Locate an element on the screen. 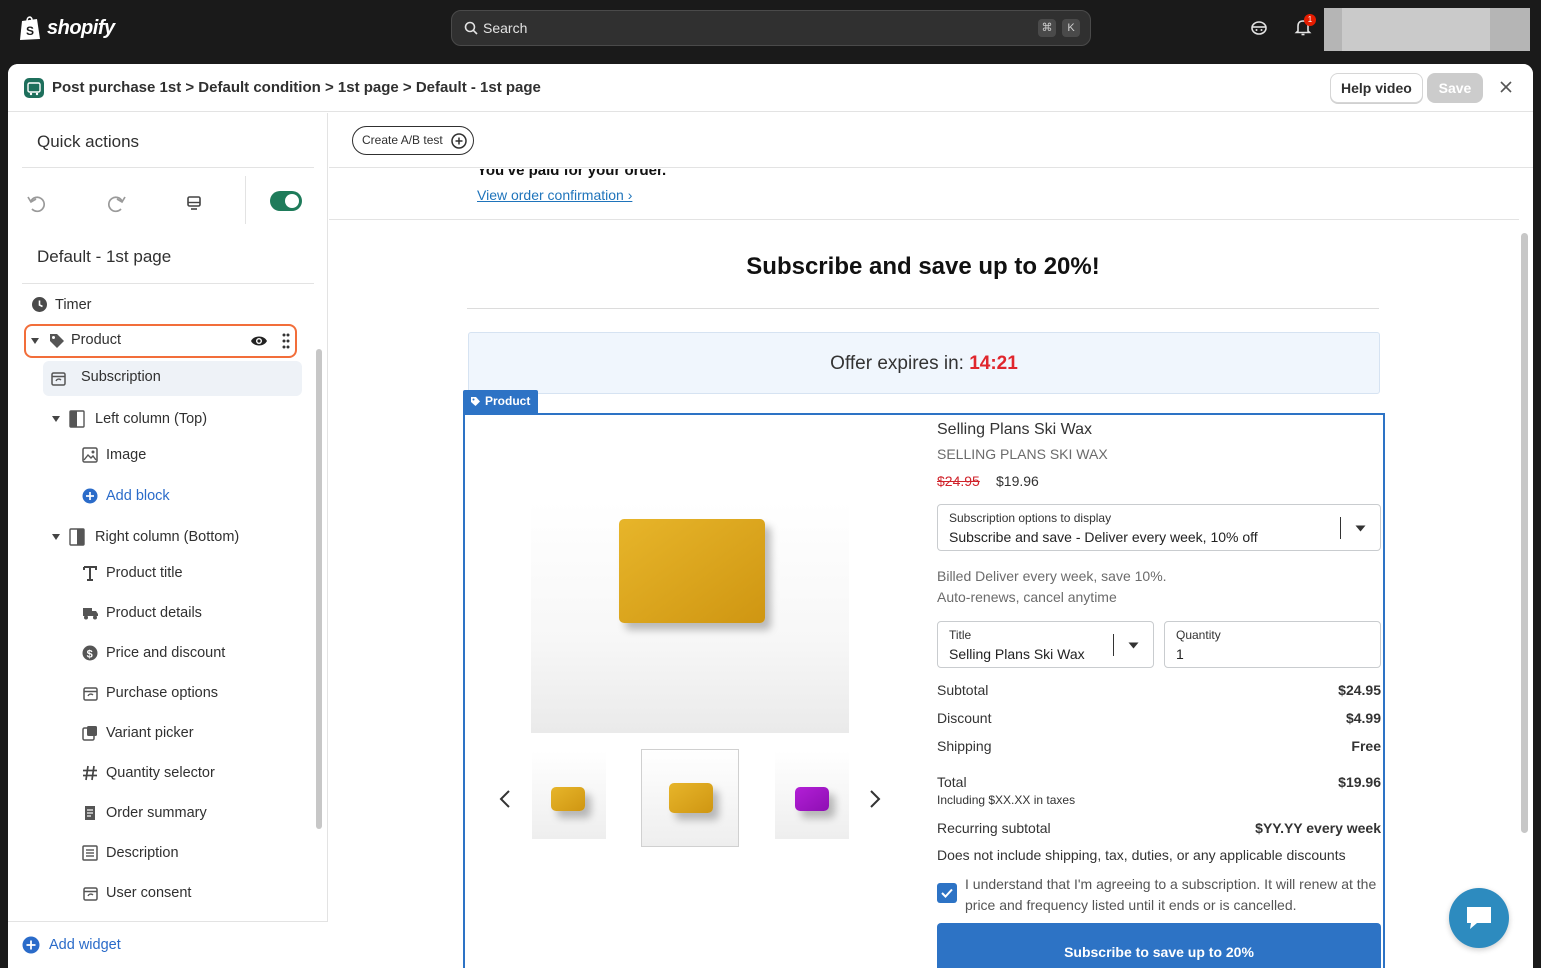 The height and width of the screenshot is (968, 1541). svg-text: S is located at coordinates (30, 31).